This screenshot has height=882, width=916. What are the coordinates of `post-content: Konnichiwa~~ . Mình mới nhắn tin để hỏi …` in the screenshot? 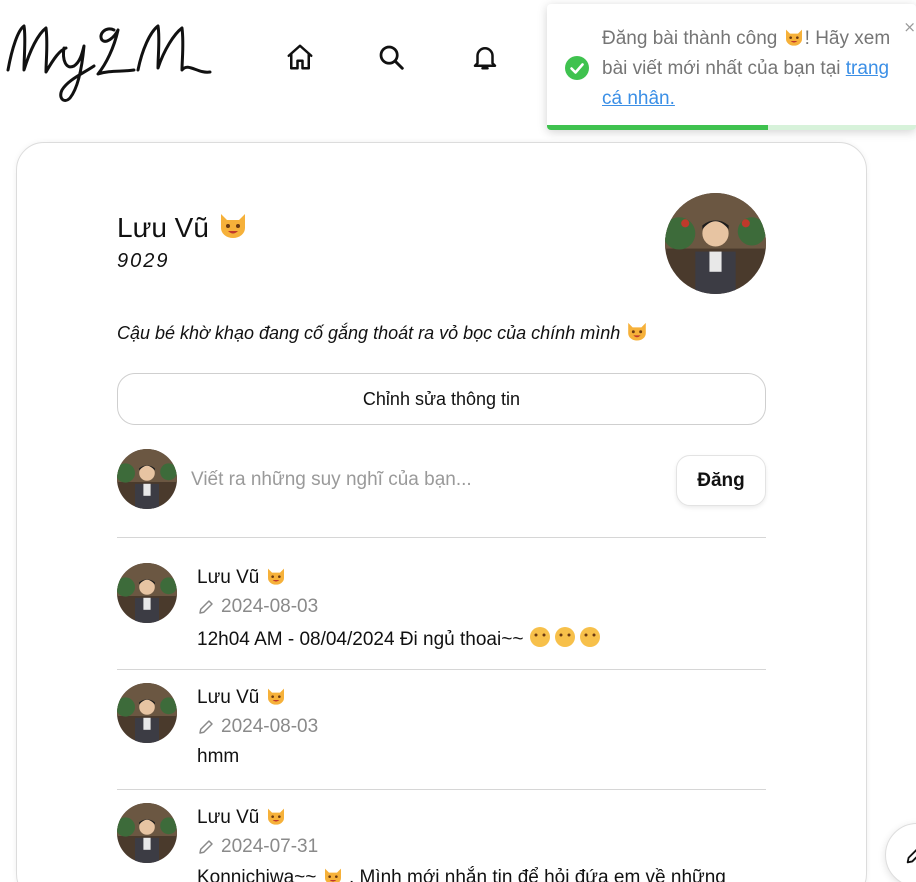 It's located at (461, 874).